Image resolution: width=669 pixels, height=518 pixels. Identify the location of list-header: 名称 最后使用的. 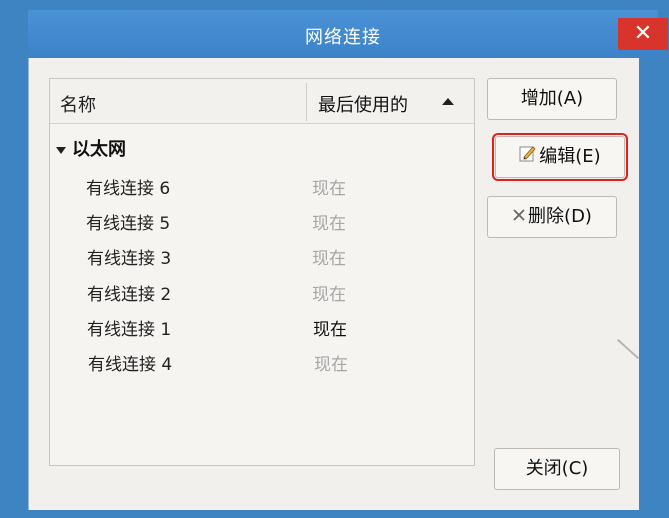
(262, 101).